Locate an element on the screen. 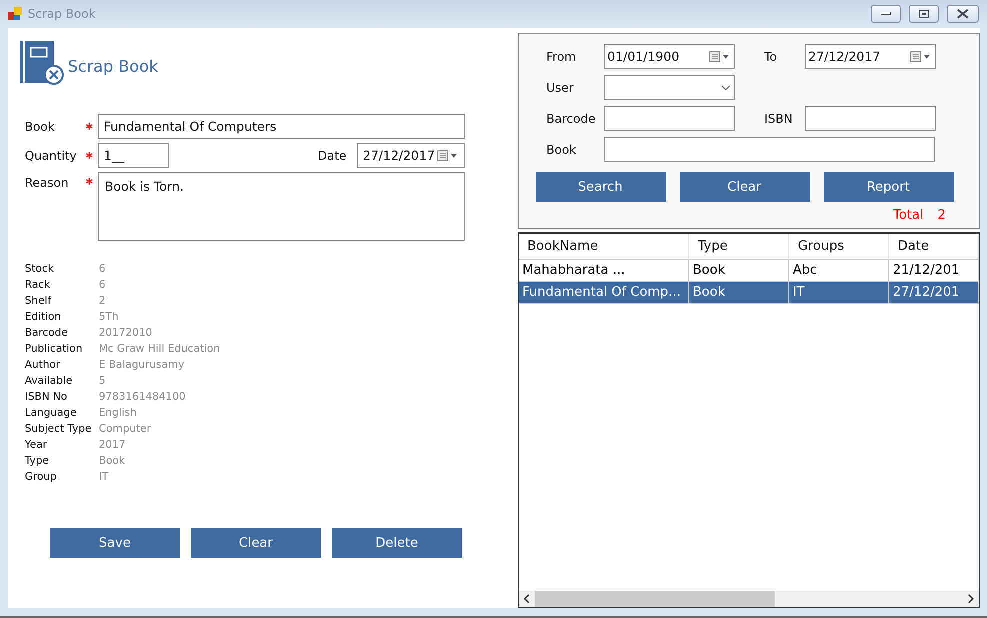 This screenshot has width=987, height=618. filter-label: To is located at coordinates (771, 57).